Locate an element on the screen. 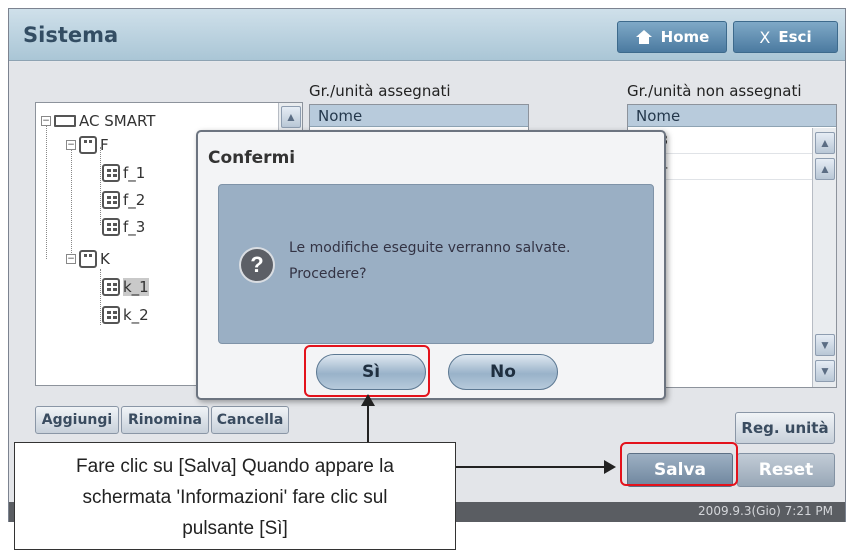  scroll-up-icon: ▲ is located at coordinates (825, 169).